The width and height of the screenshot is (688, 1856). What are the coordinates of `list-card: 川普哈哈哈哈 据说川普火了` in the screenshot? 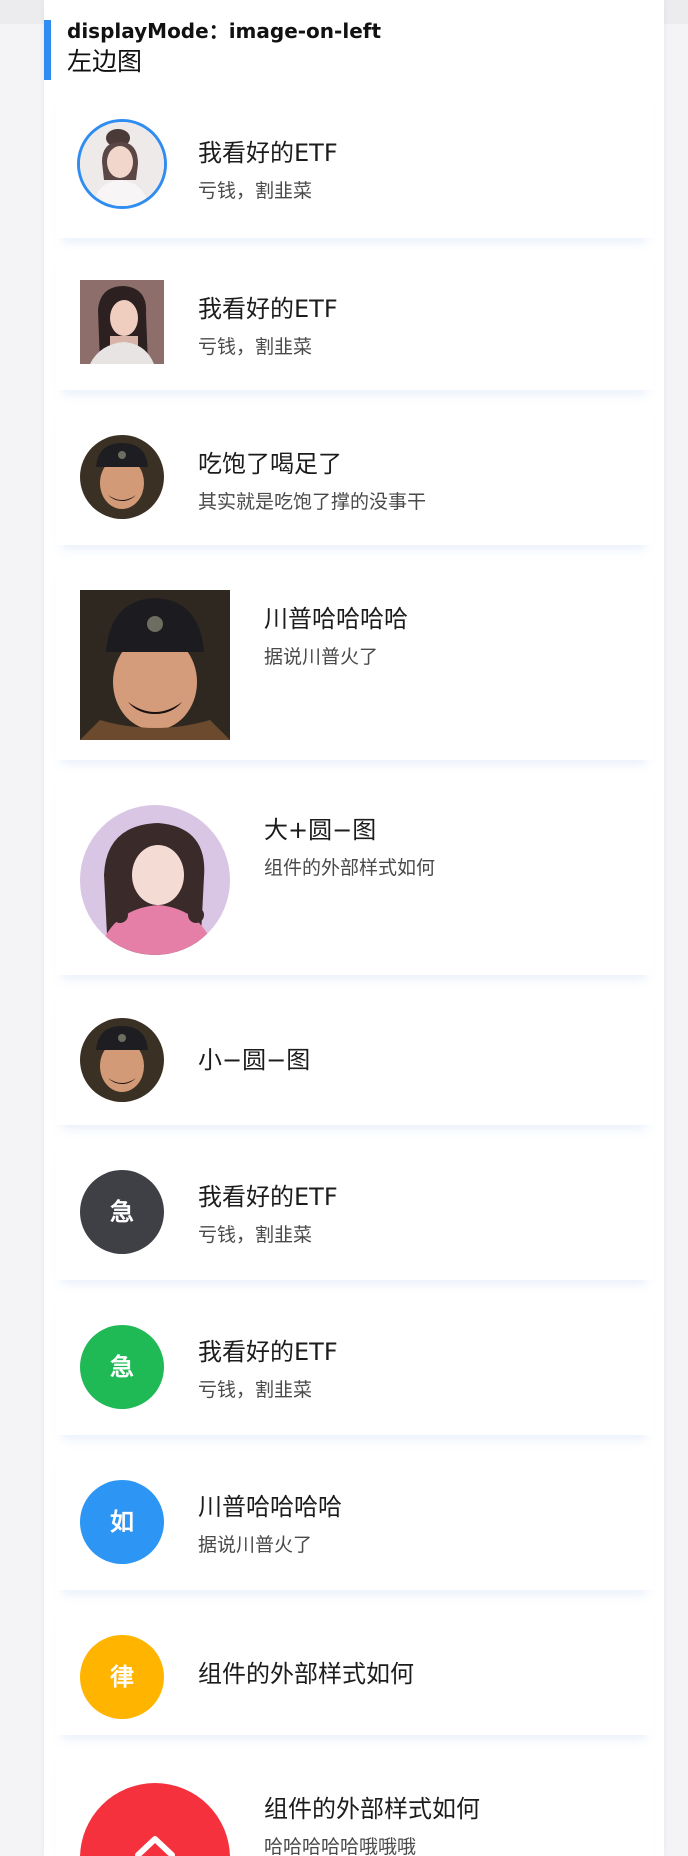 It's located at (354, 660).